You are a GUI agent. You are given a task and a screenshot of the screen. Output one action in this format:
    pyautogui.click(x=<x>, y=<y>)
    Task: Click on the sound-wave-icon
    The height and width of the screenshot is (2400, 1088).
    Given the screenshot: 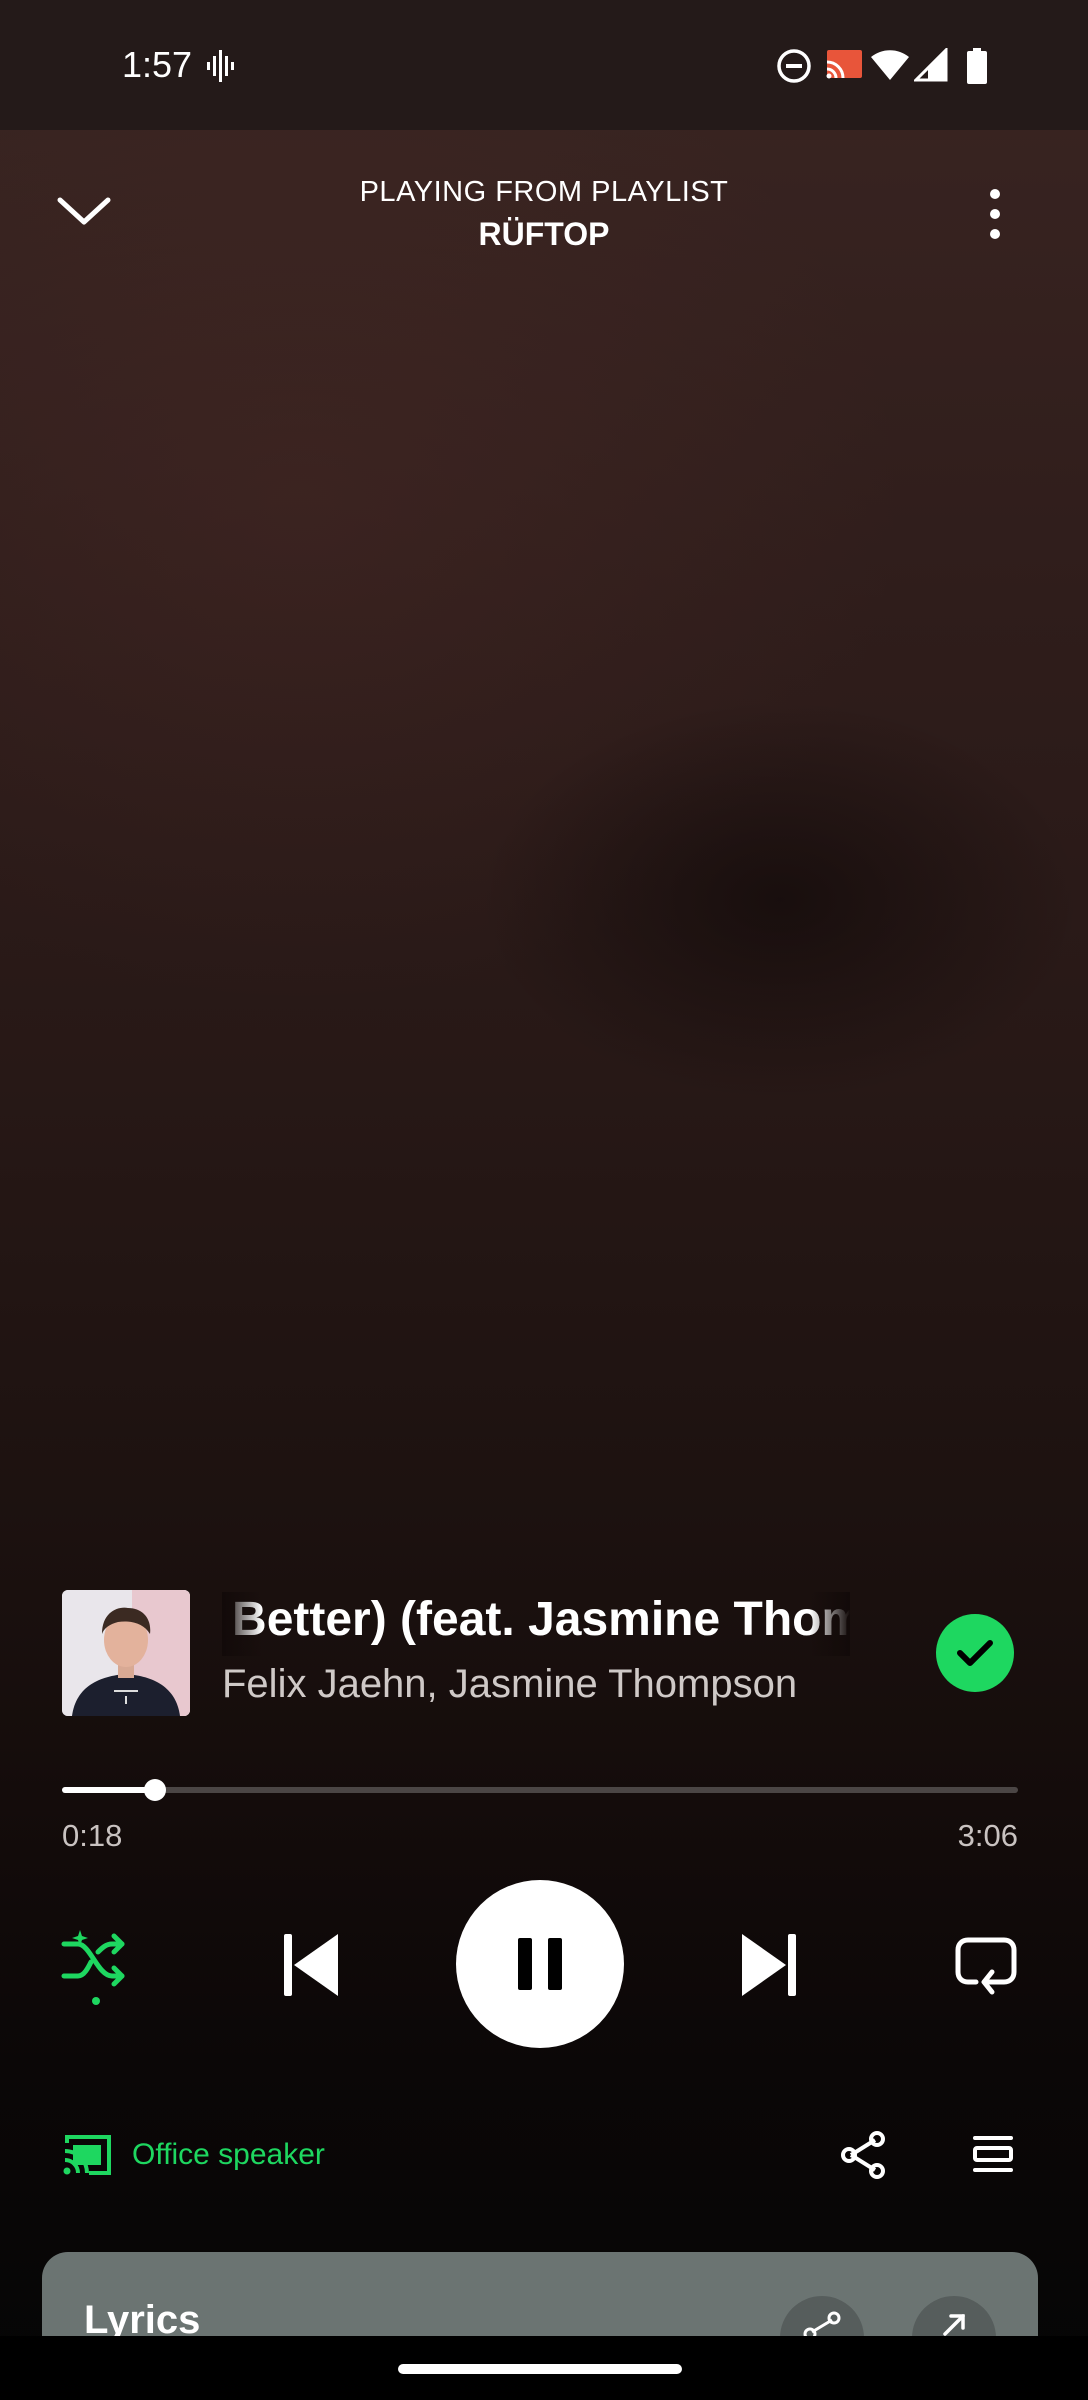 What is the action you would take?
    pyautogui.click(x=221, y=68)
    